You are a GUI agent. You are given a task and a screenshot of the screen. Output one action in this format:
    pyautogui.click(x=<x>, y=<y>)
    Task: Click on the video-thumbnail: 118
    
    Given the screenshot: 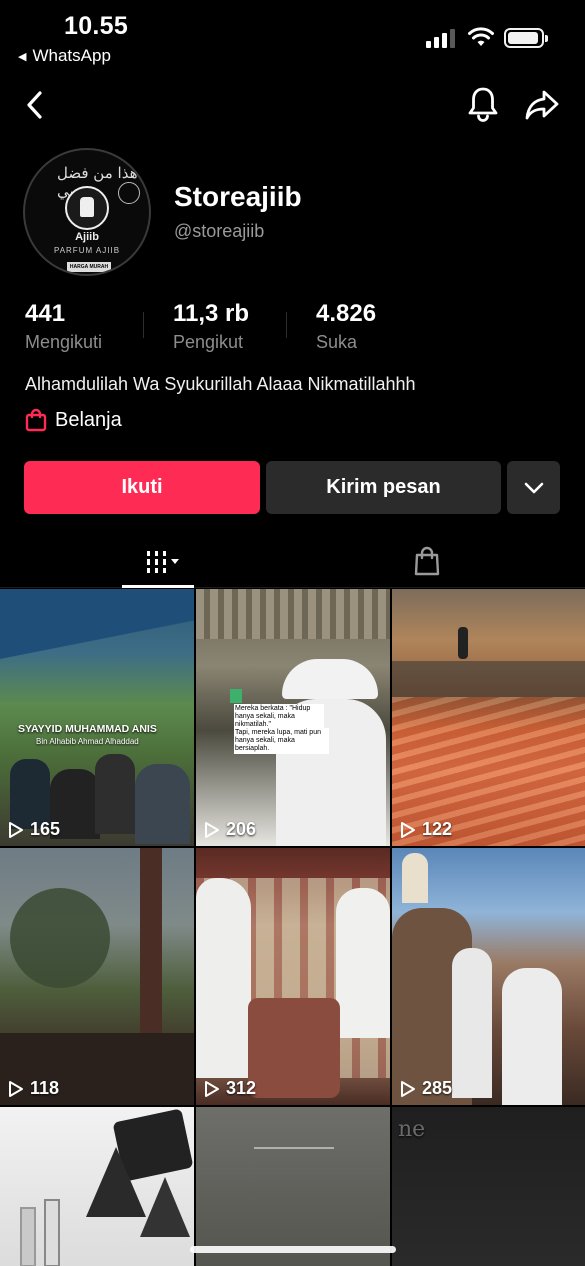 What is the action you would take?
    pyautogui.click(x=97, y=976)
    